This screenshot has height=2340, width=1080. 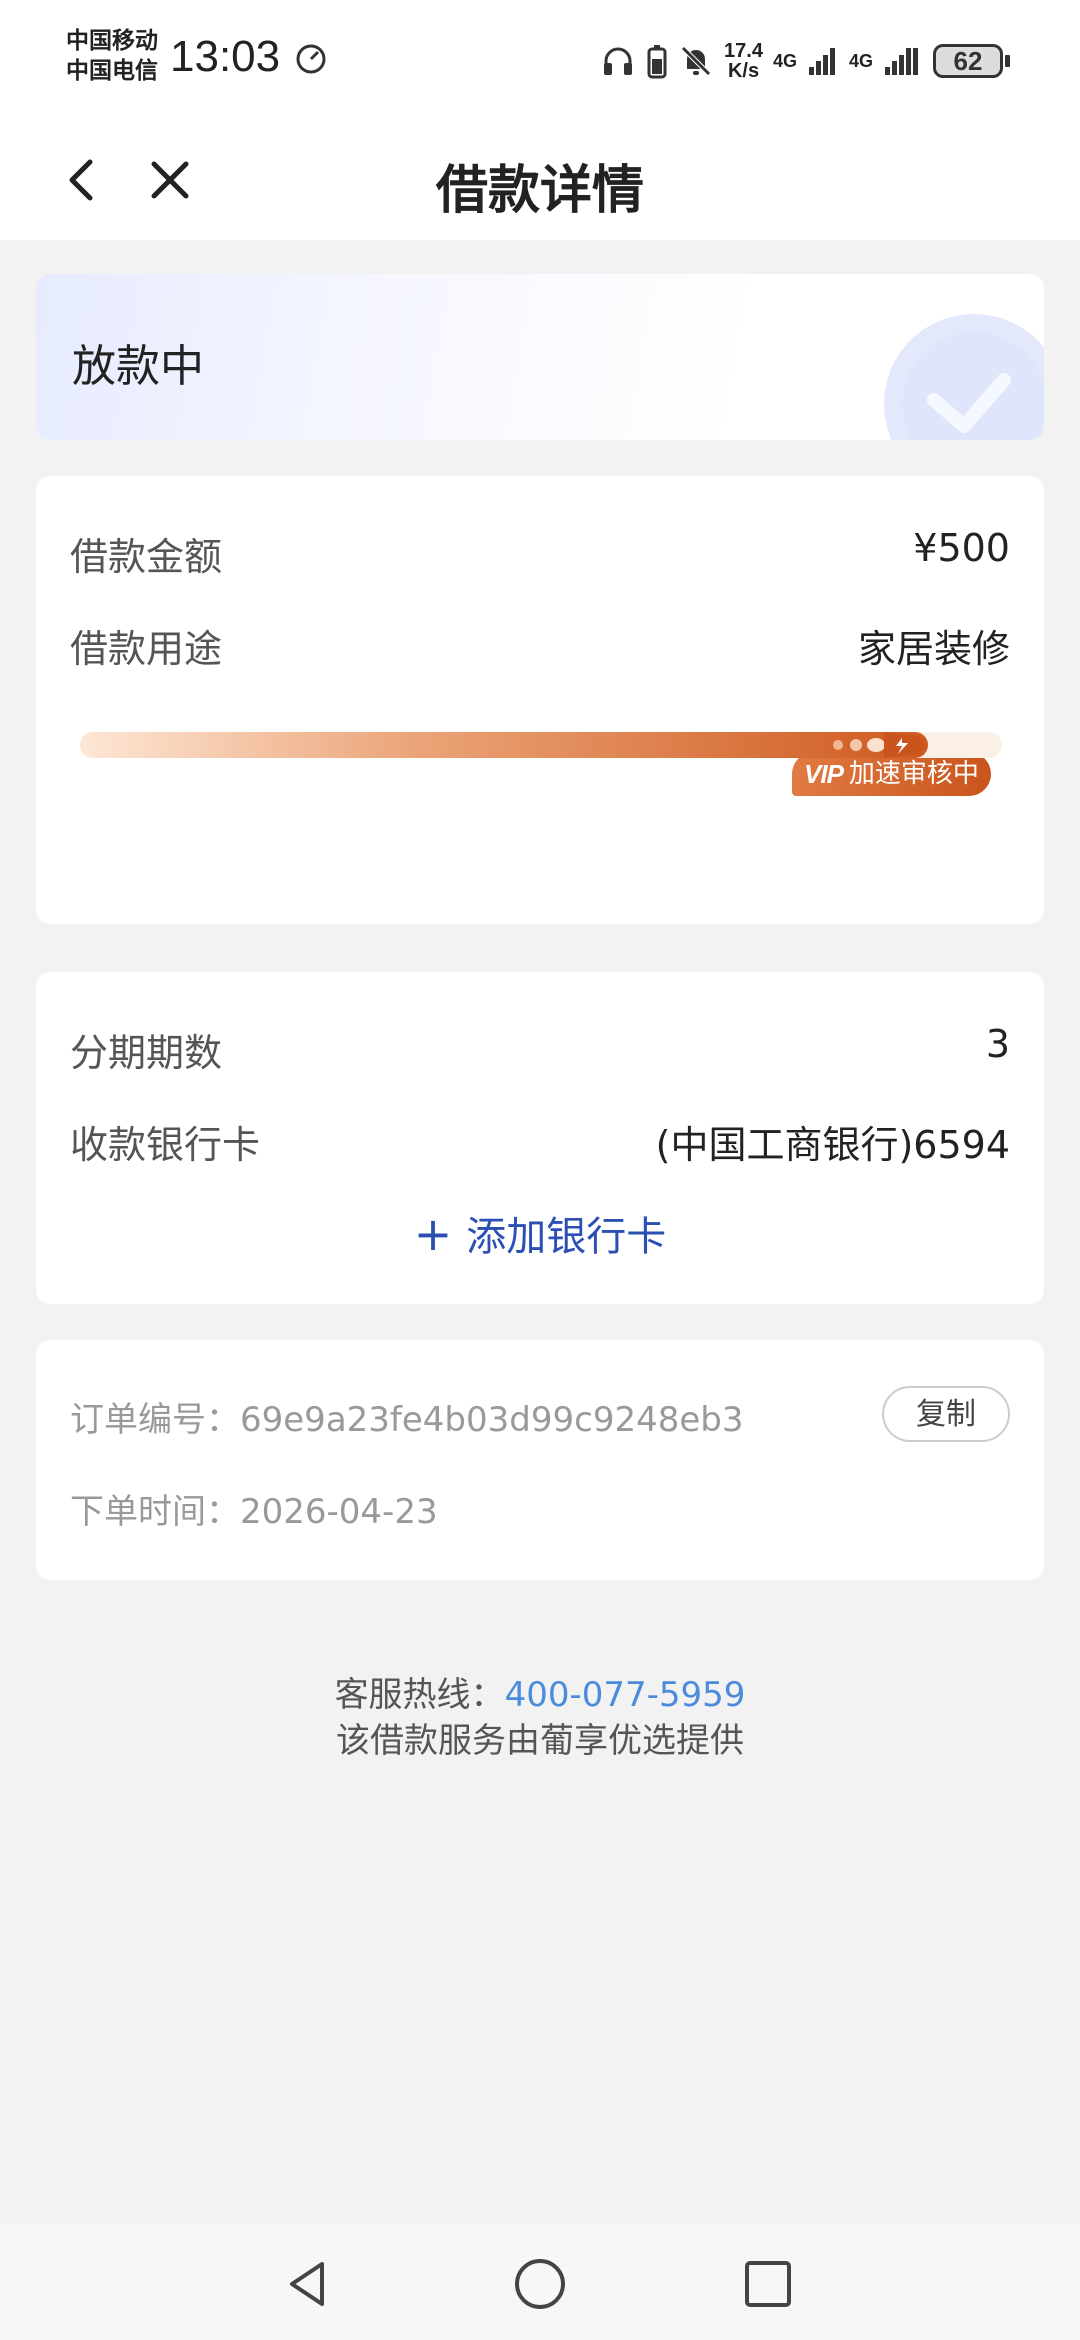 What do you see at coordinates (860, 60) in the screenshot?
I see `signal-type-2: 4G` at bounding box center [860, 60].